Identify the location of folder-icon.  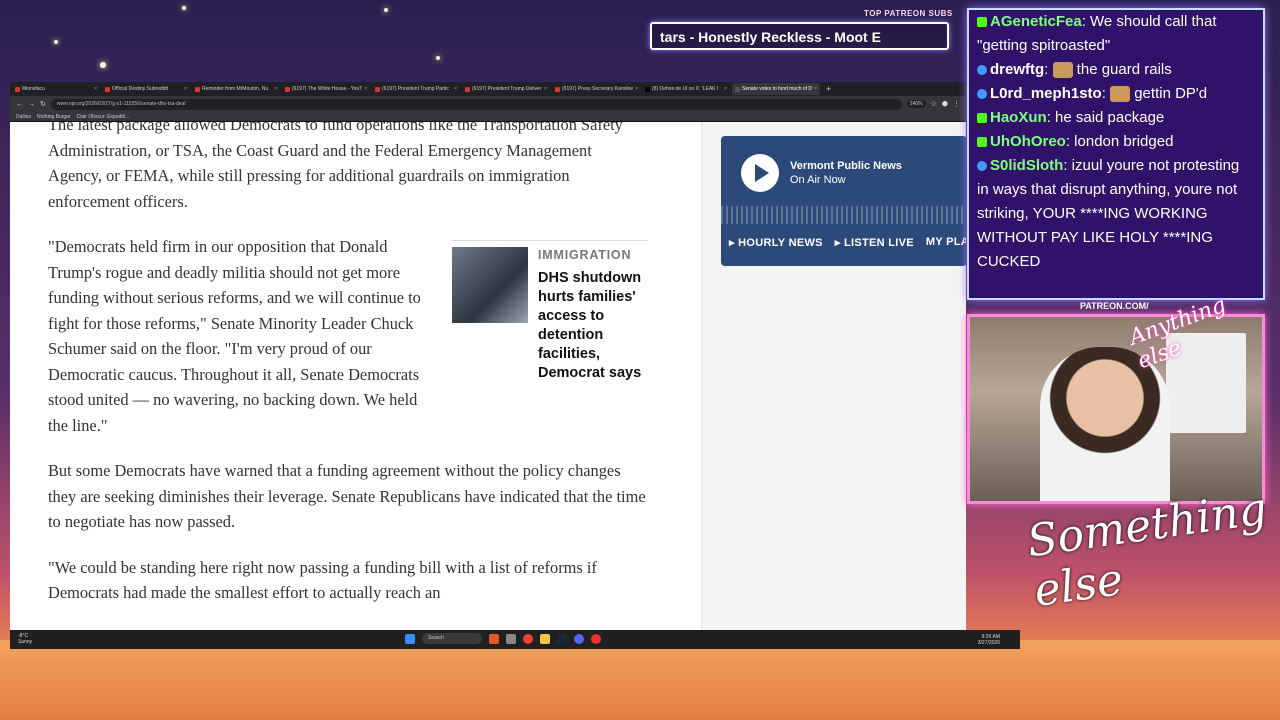
(545, 638).